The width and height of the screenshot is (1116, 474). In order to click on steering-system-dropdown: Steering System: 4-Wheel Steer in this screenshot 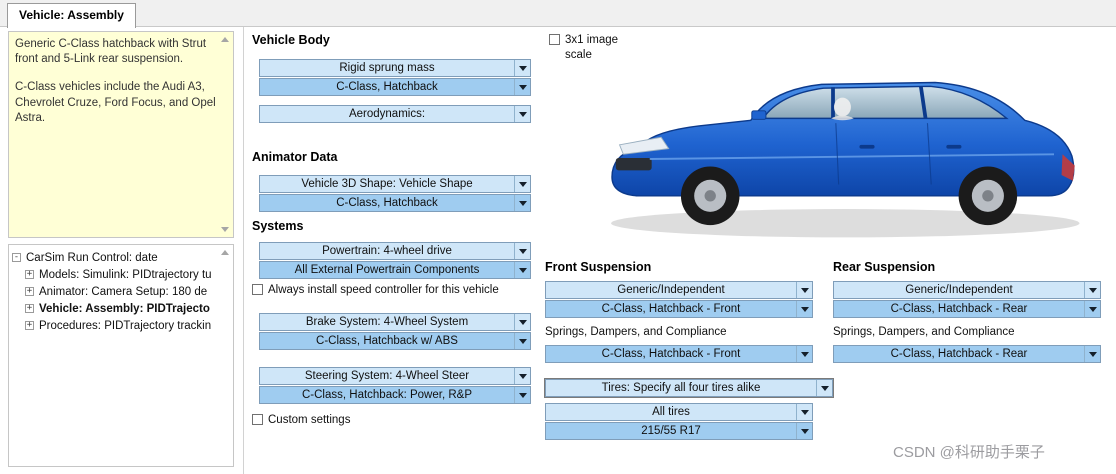, I will do `click(395, 376)`.